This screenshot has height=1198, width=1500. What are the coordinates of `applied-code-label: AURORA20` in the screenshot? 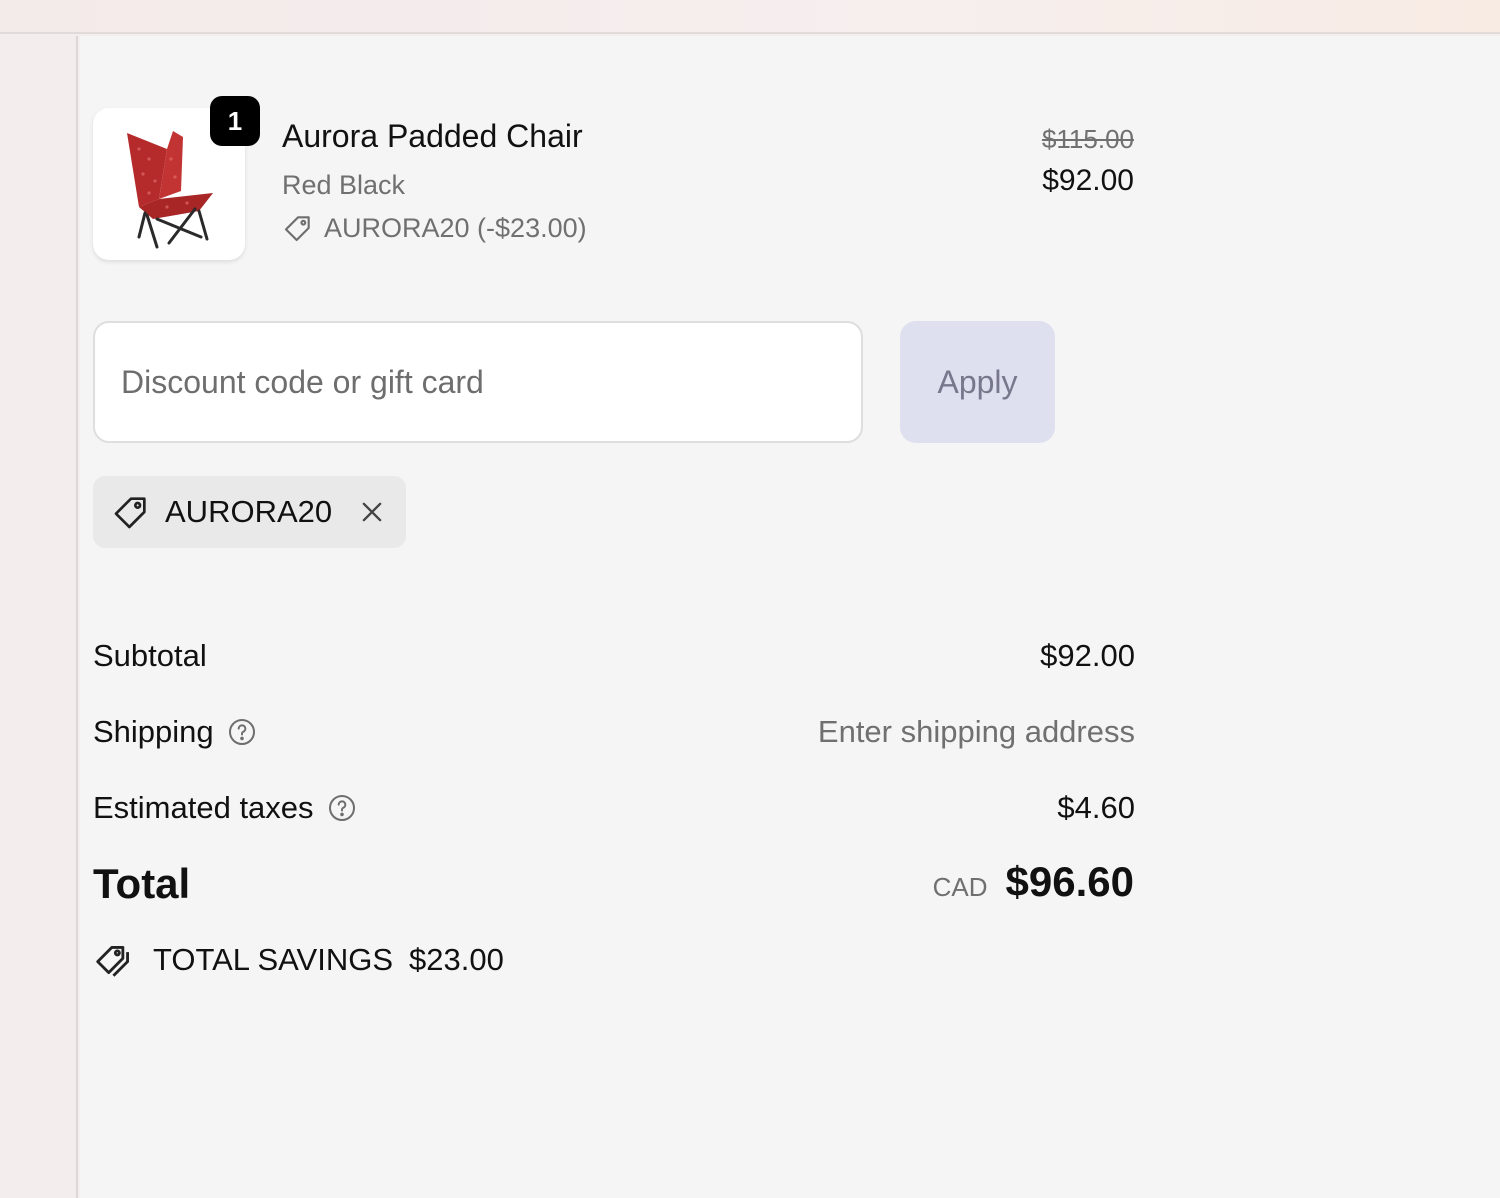 It's located at (249, 511).